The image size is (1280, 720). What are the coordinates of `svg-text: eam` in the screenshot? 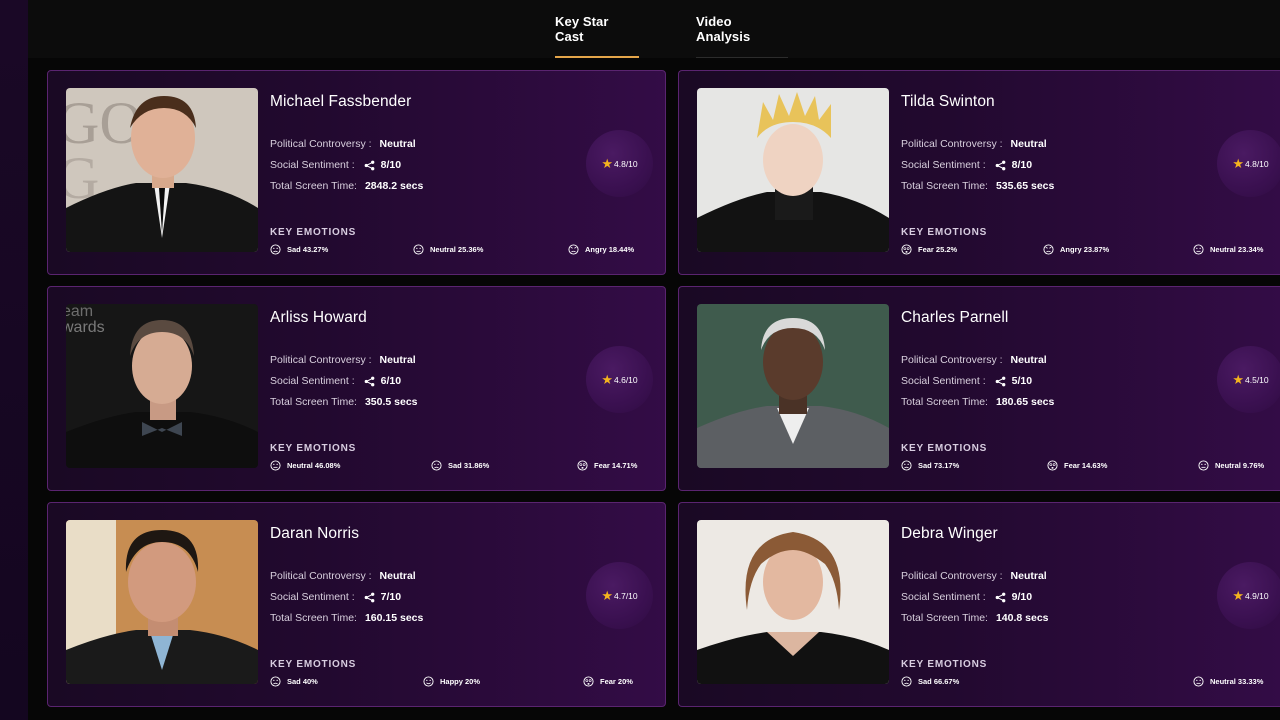 It's located at (79, 312).